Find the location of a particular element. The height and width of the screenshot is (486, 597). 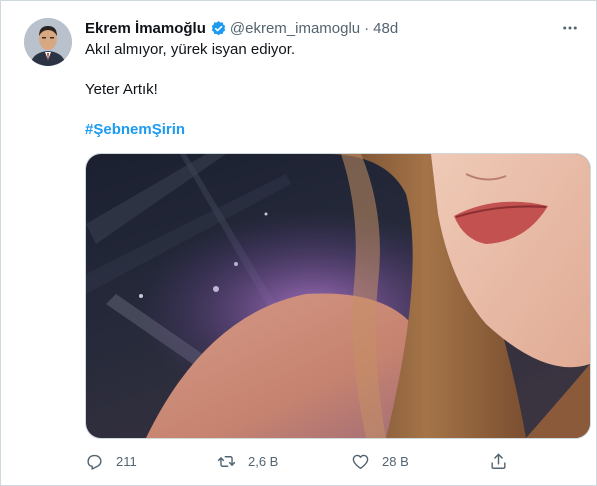

reply-icon is located at coordinates (94, 462).